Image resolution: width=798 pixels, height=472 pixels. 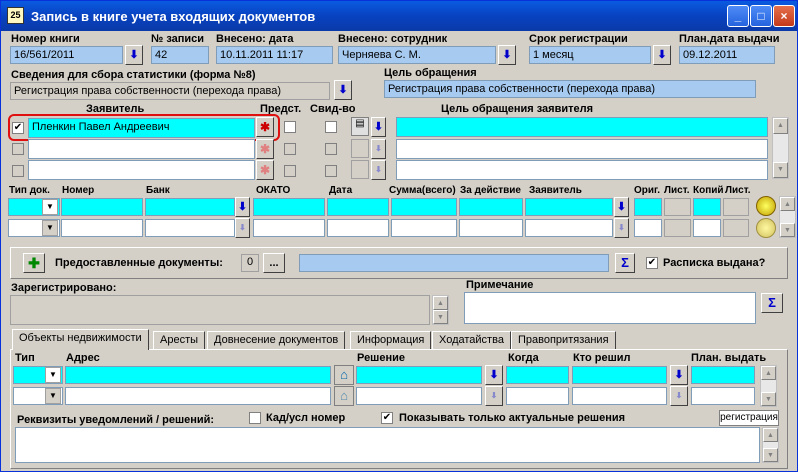 What do you see at coordinates (761, 16) in the screenshot?
I see `maximize-button: □` at bounding box center [761, 16].